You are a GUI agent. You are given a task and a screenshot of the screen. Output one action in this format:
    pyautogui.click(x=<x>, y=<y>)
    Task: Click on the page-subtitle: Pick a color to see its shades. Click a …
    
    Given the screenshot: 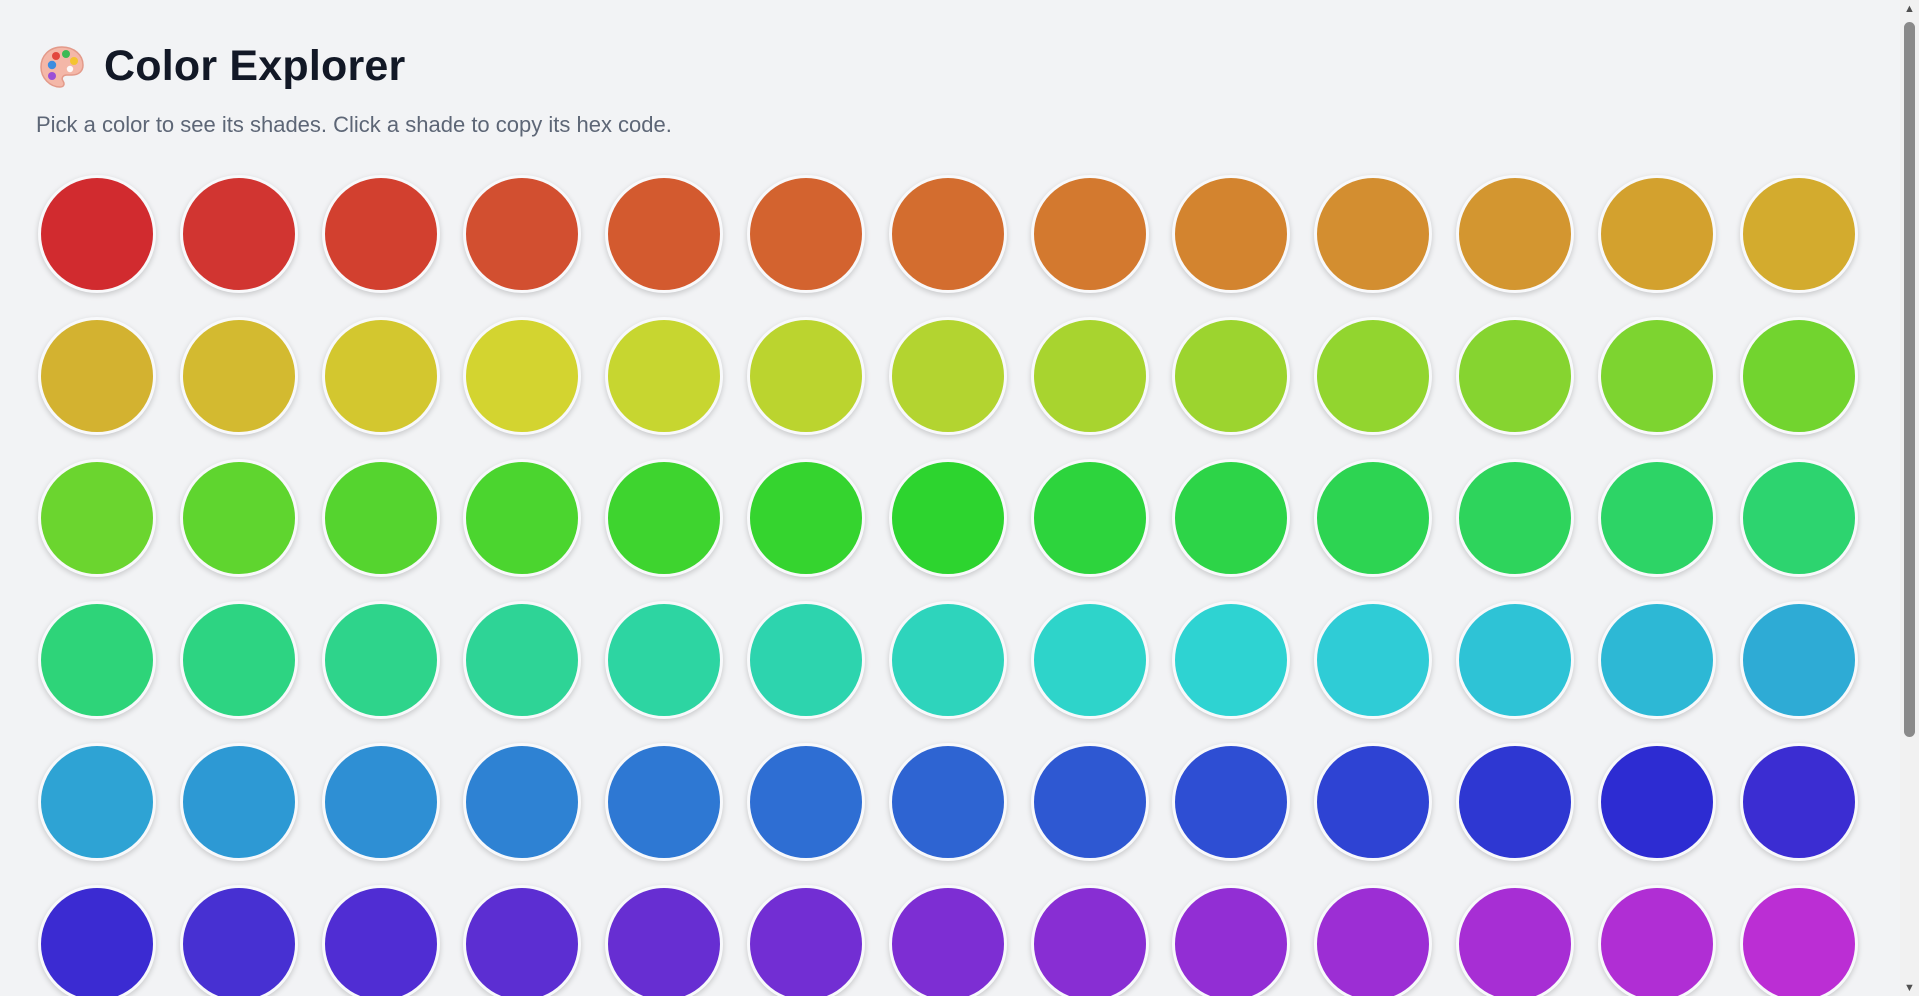 What is the action you would take?
    pyautogui.click(x=354, y=124)
    